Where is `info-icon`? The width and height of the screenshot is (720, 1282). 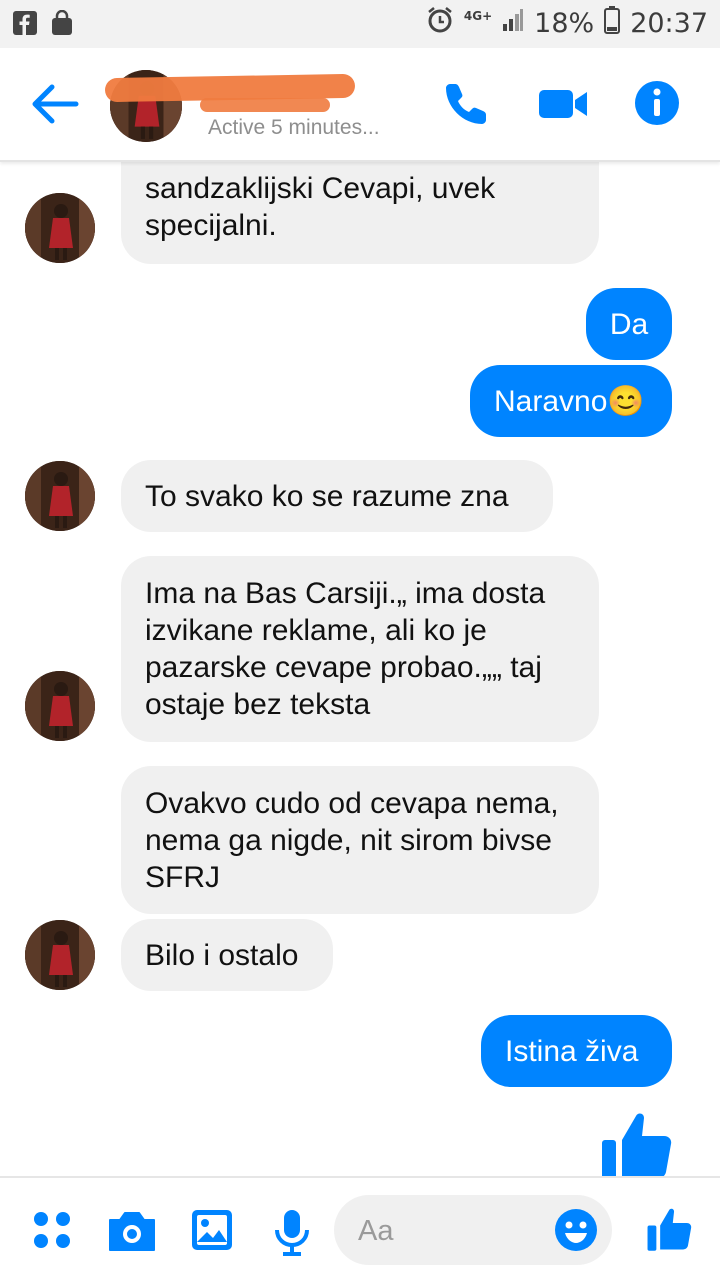 info-icon is located at coordinates (657, 103).